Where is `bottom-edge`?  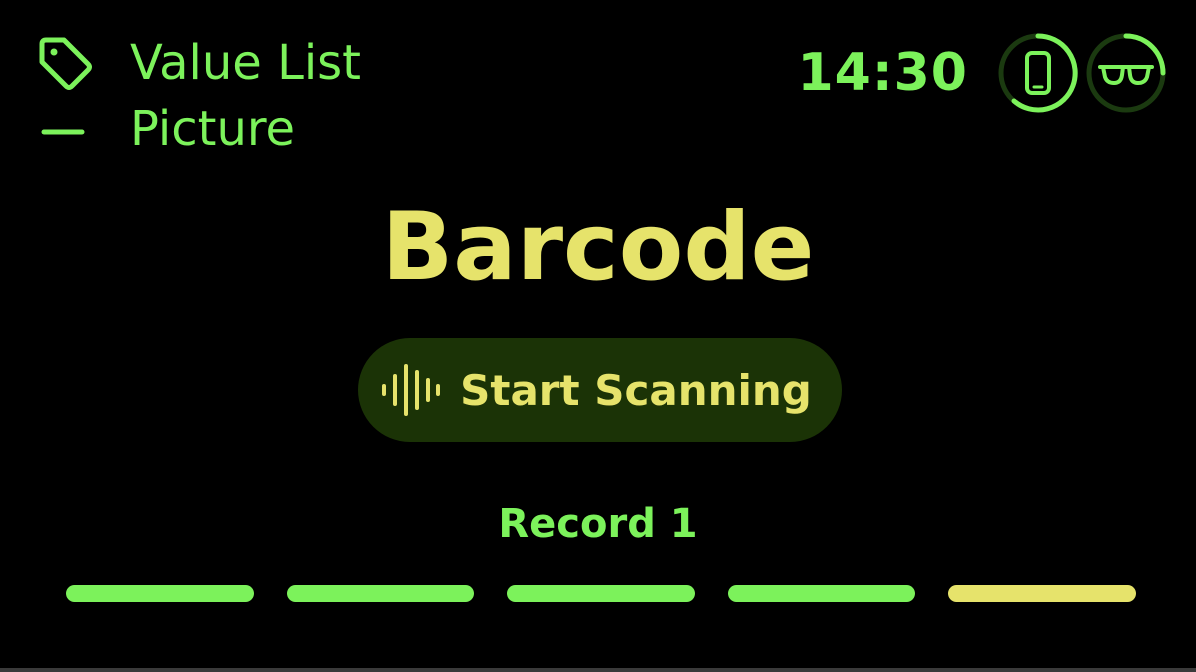 bottom-edge is located at coordinates (598, 670).